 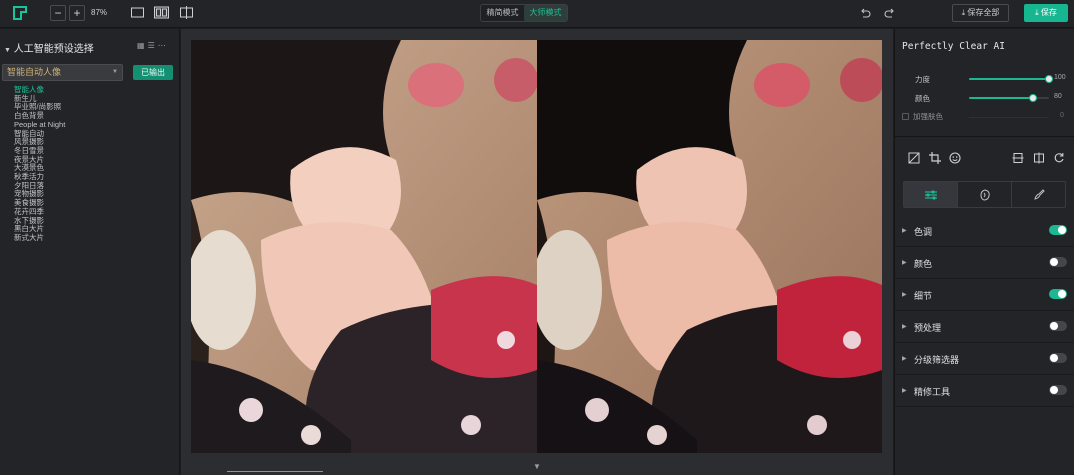 I want to click on tab-brush, so click(x=1038, y=194).